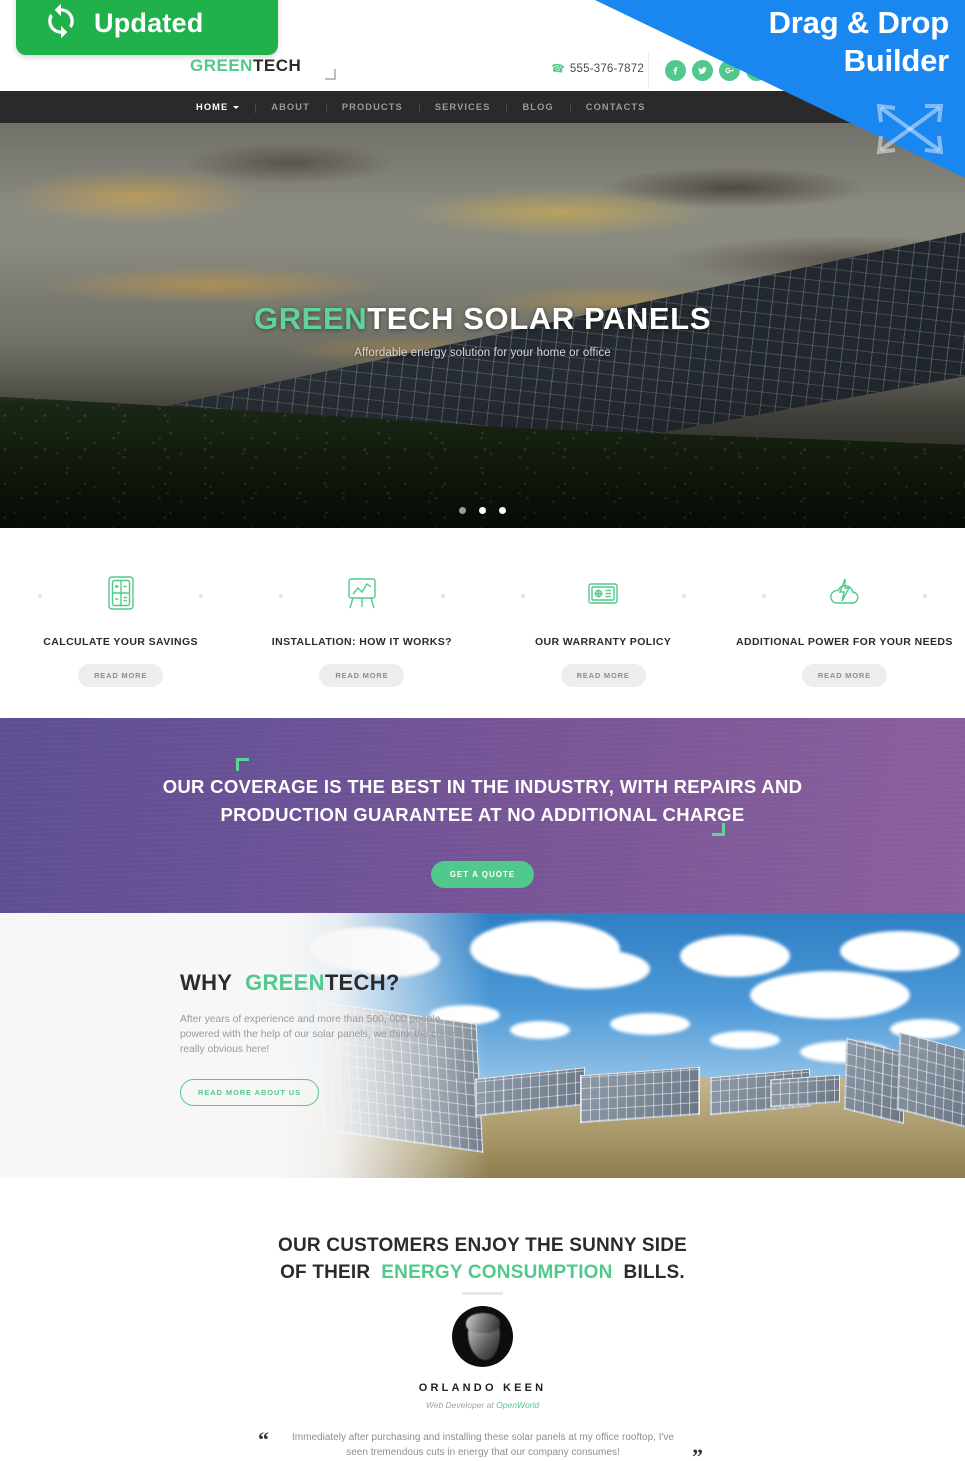 This screenshot has height=1461, width=965. I want to click on nav-item-about-label: ABOUT, so click(290, 107).